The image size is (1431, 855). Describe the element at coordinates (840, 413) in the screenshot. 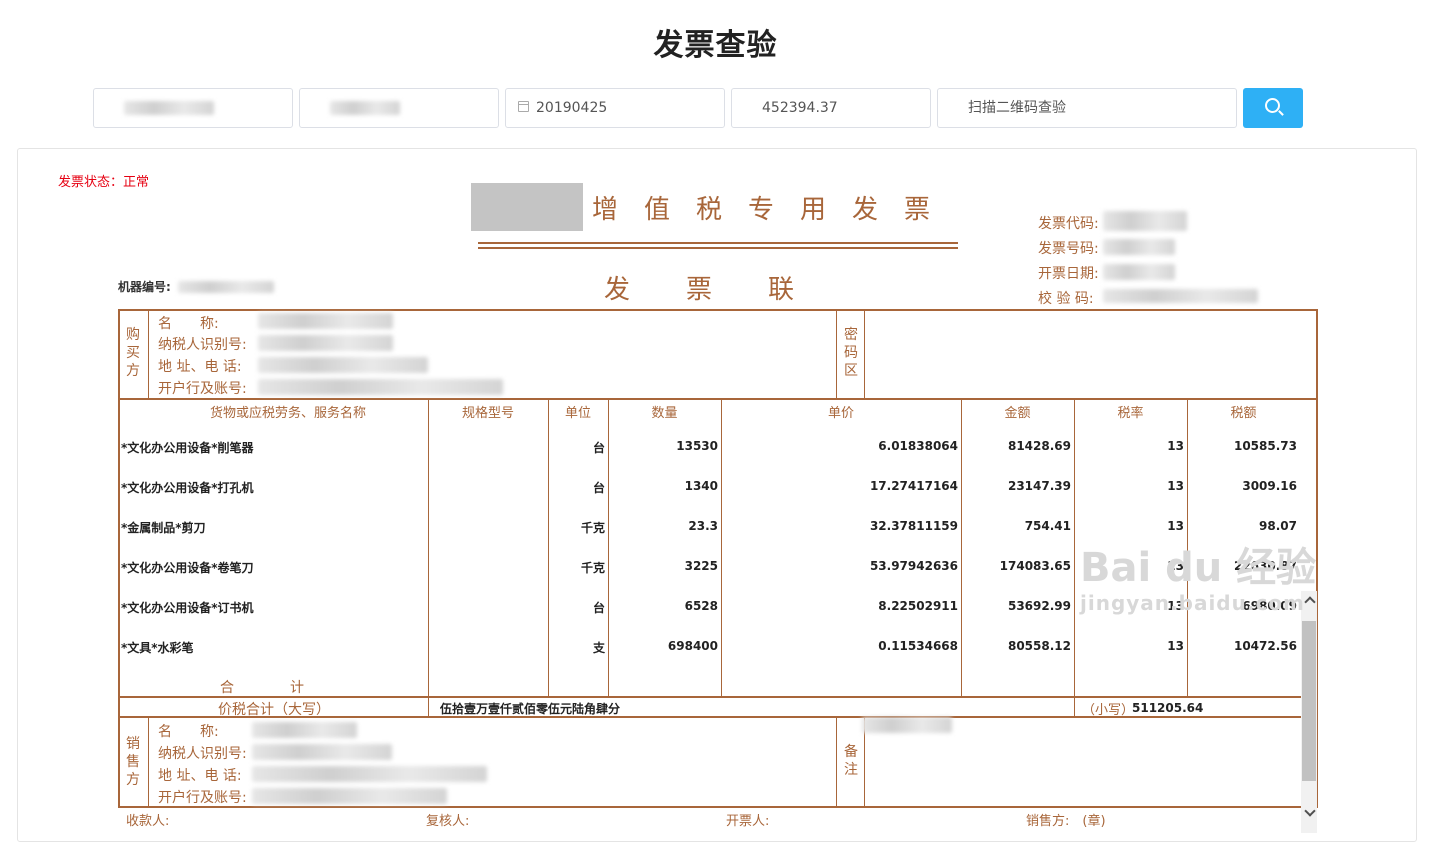

I see `col-price-header: 单价` at that location.